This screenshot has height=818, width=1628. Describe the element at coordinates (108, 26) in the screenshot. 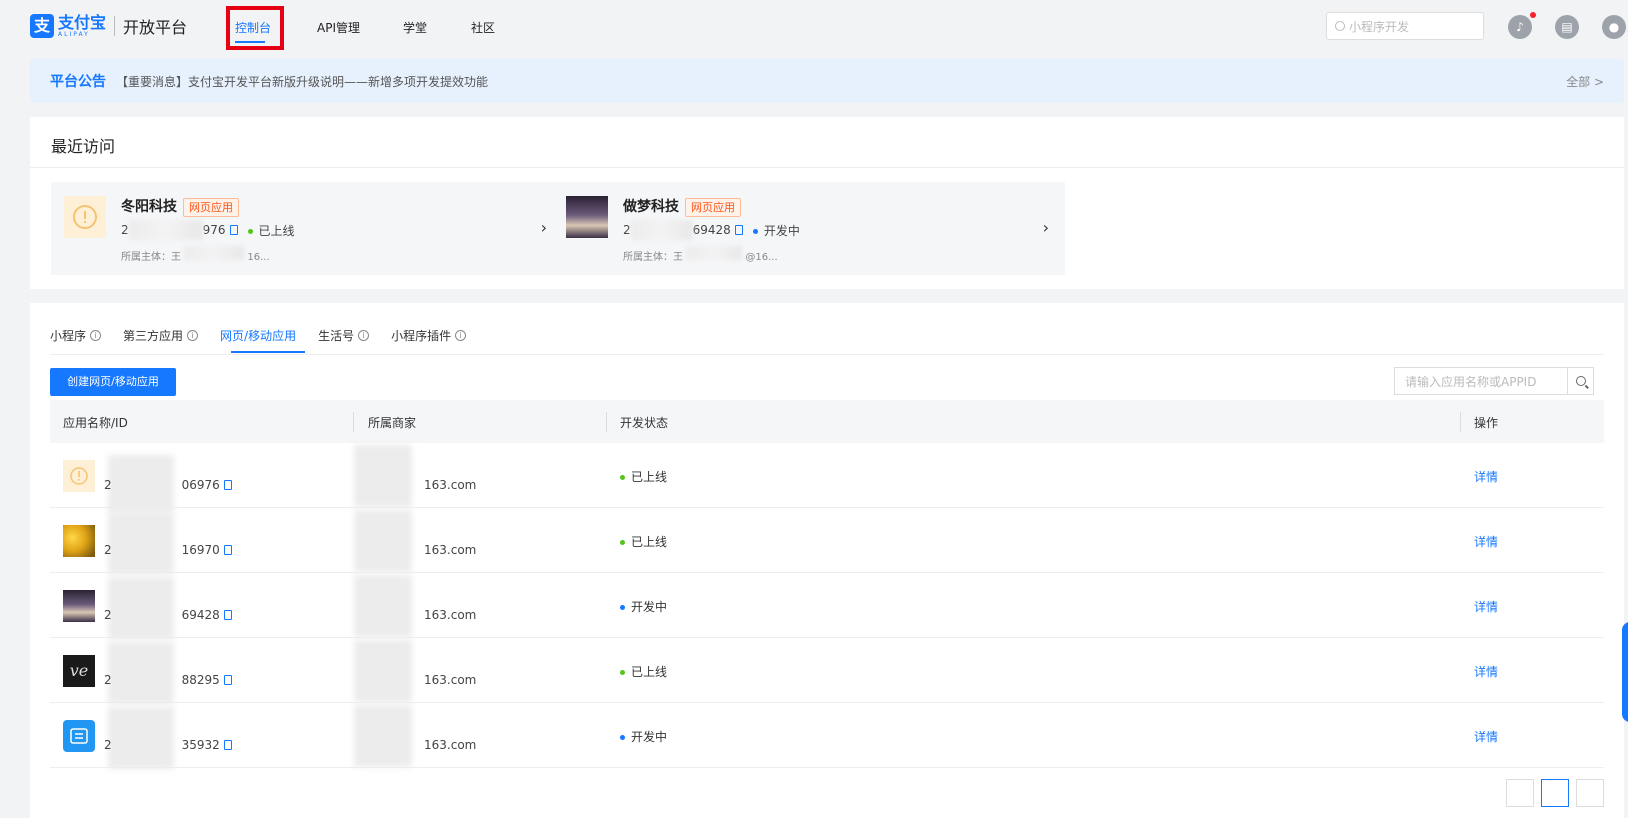

I see `alipay-logo: 支 支付宝 ALIPAY 开放平台` at that location.